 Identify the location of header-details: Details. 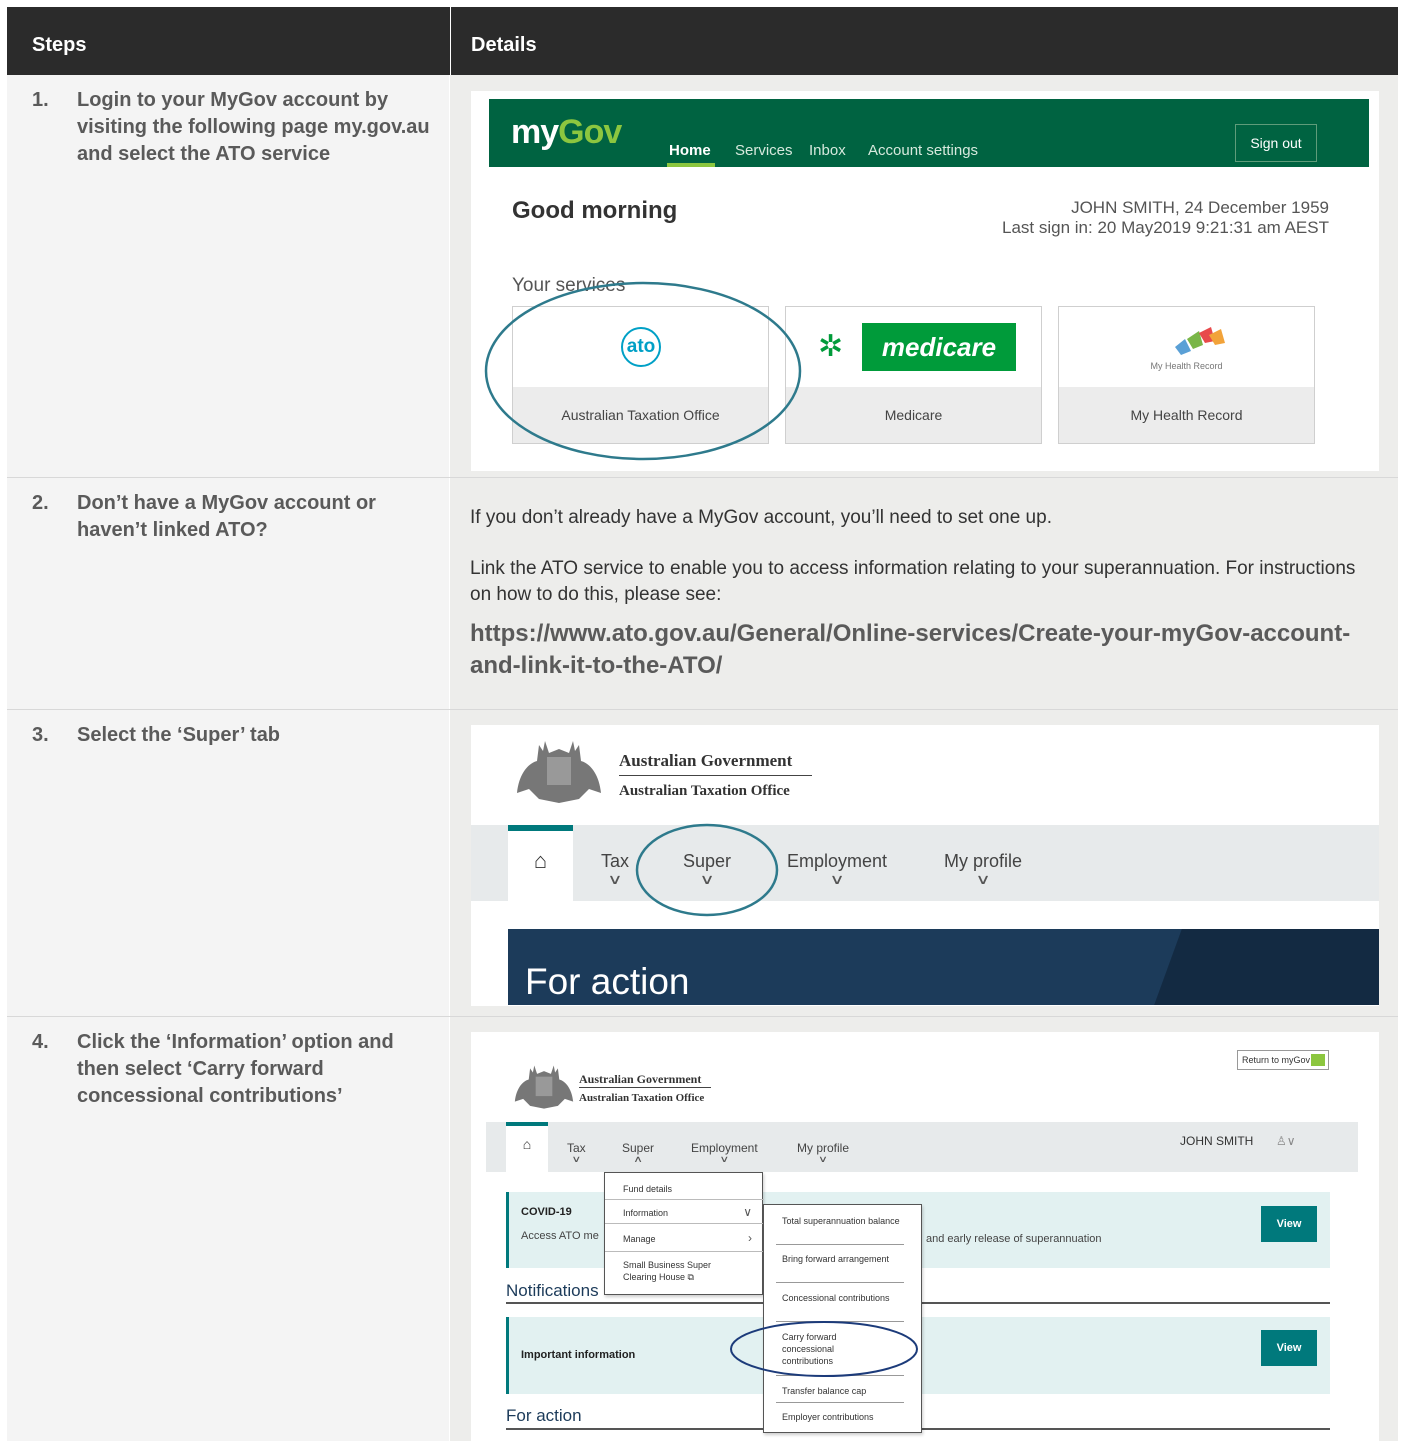
(924, 41).